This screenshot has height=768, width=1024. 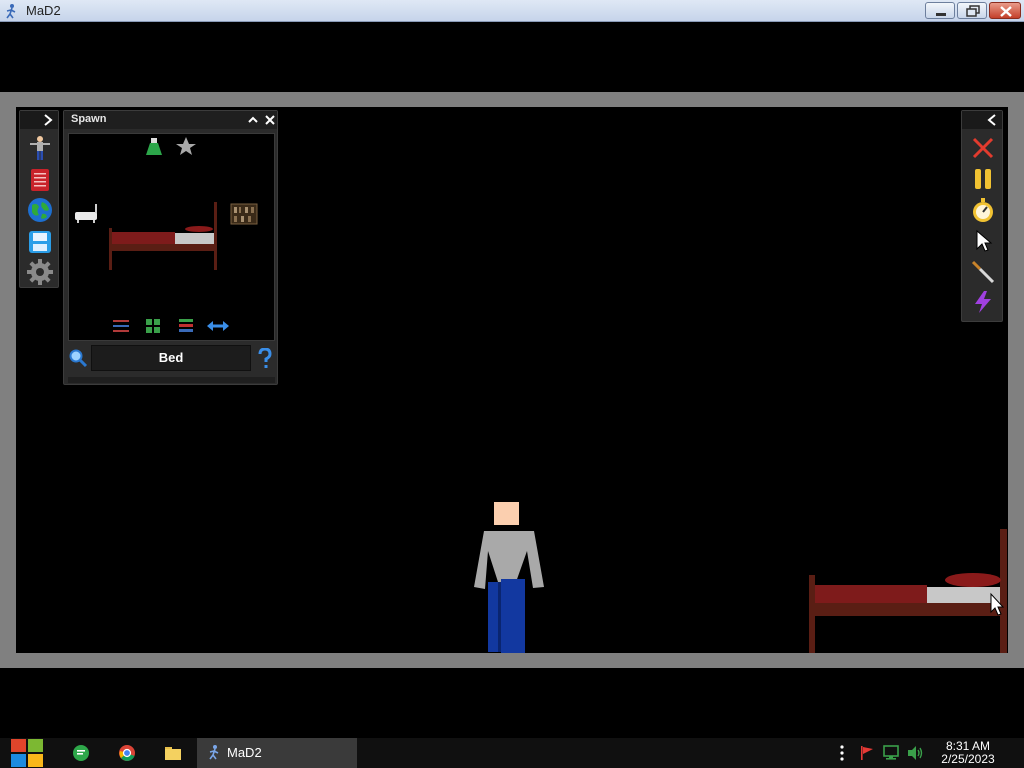 What do you see at coordinates (983, 302) in the screenshot?
I see `lightning-icon` at bounding box center [983, 302].